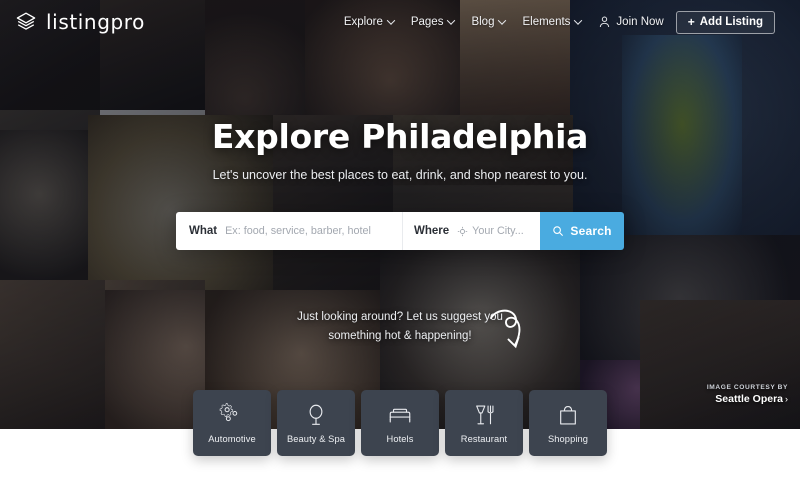 The width and height of the screenshot is (800, 500). I want to click on plus-icon: +, so click(691, 22).